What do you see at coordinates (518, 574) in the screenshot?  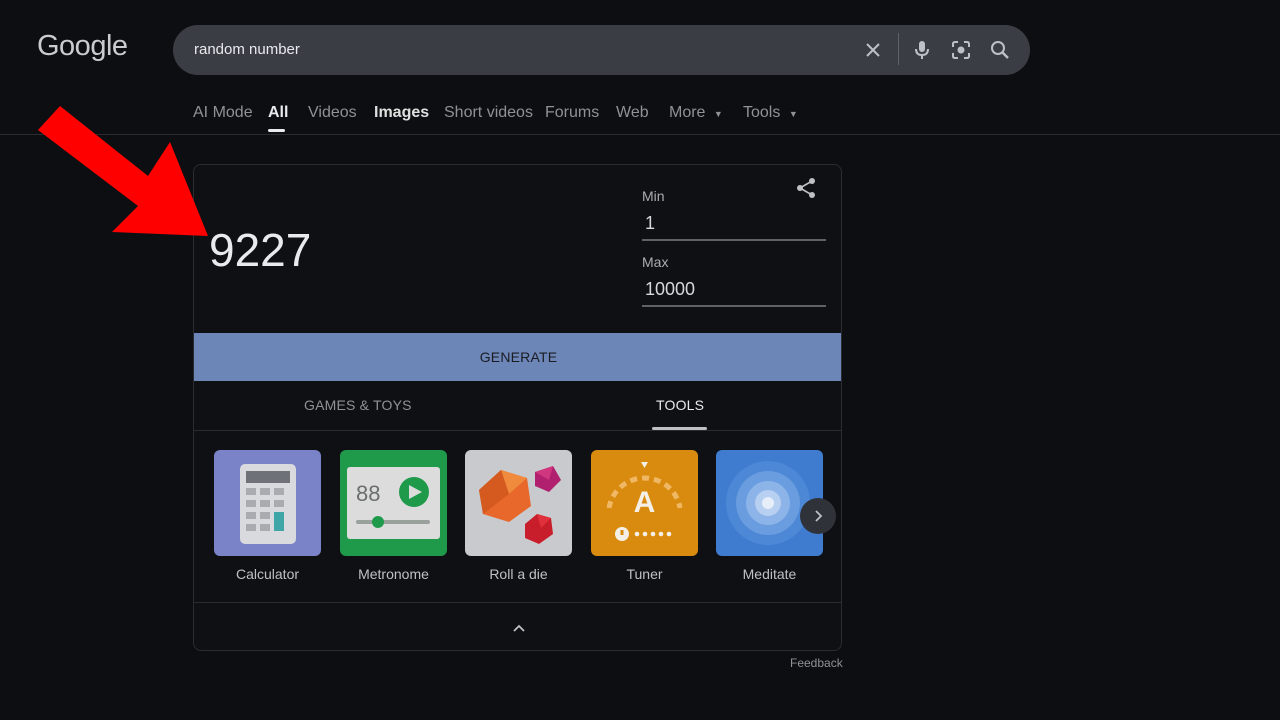 I see `tool-label: Roll a die` at bounding box center [518, 574].